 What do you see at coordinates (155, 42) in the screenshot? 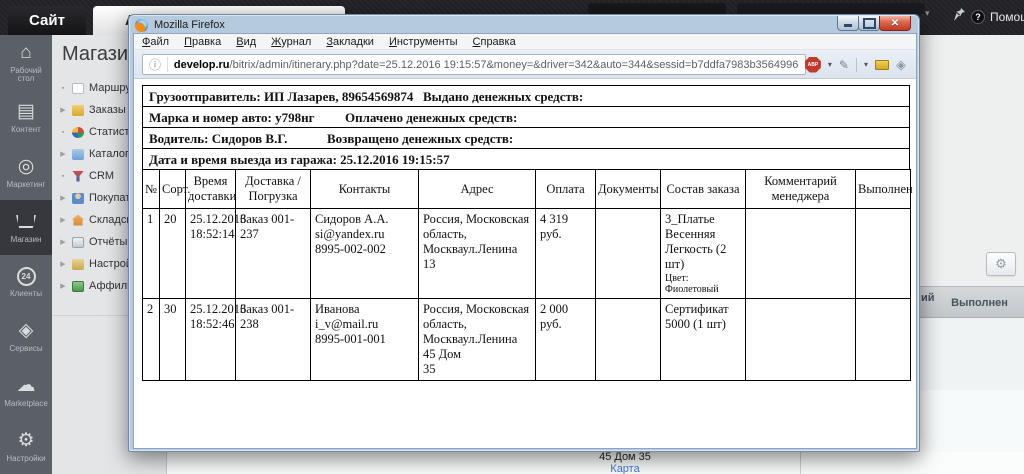
I see `menu-file: Файл` at bounding box center [155, 42].